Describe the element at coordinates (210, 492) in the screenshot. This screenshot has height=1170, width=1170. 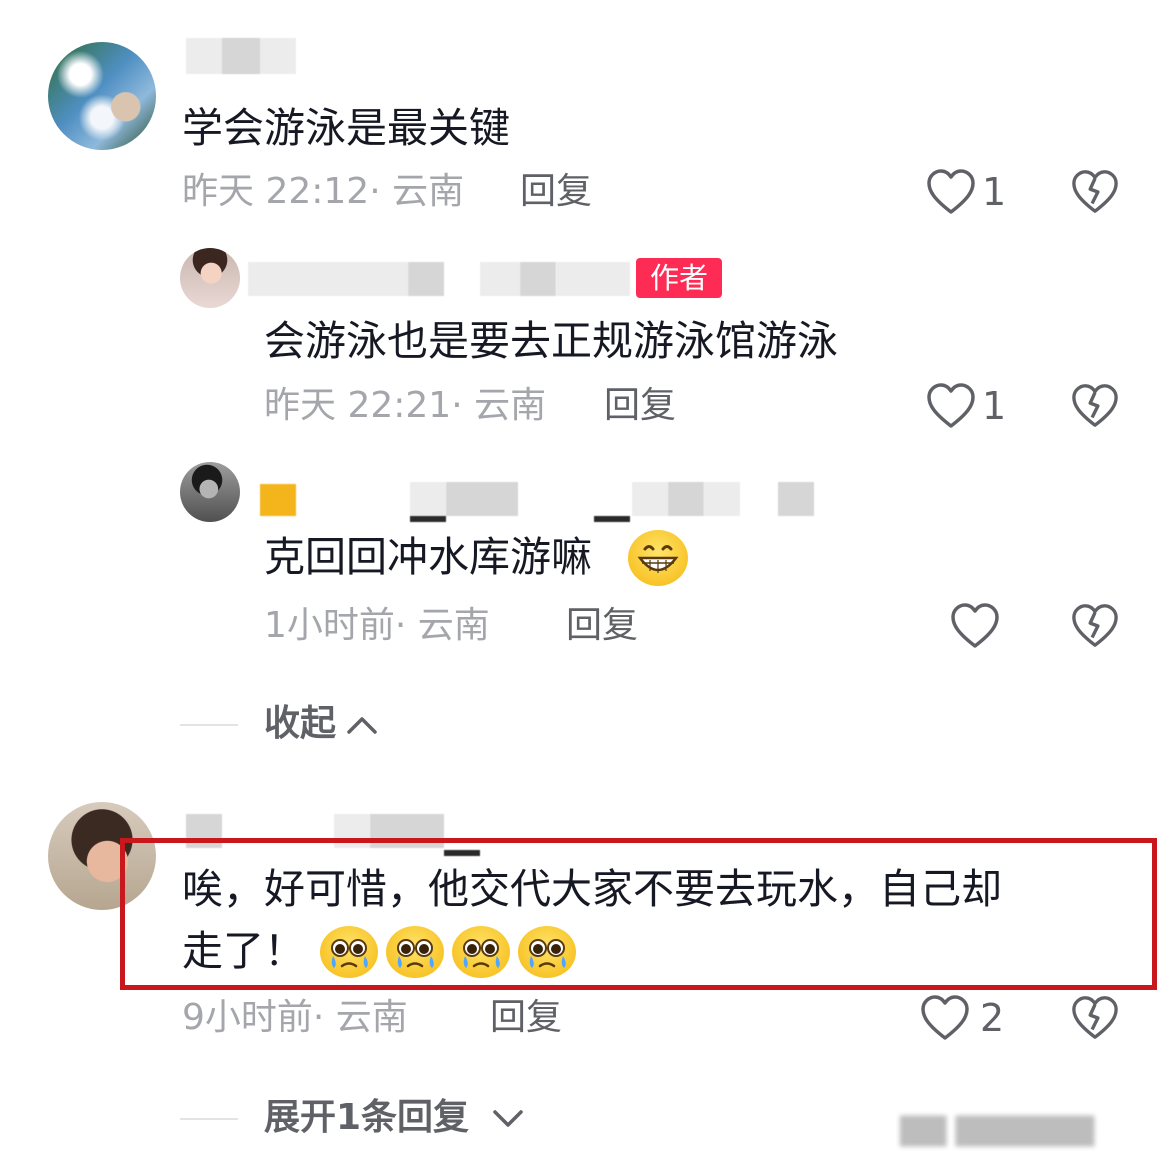
I see `replier-avatar` at that location.